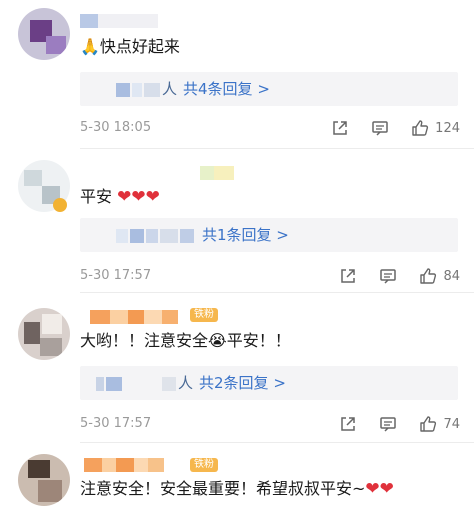 The height and width of the screenshot is (515, 474). What do you see at coordinates (226, 89) in the screenshot?
I see `reply-count-link: 共4条回复 >` at bounding box center [226, 89].